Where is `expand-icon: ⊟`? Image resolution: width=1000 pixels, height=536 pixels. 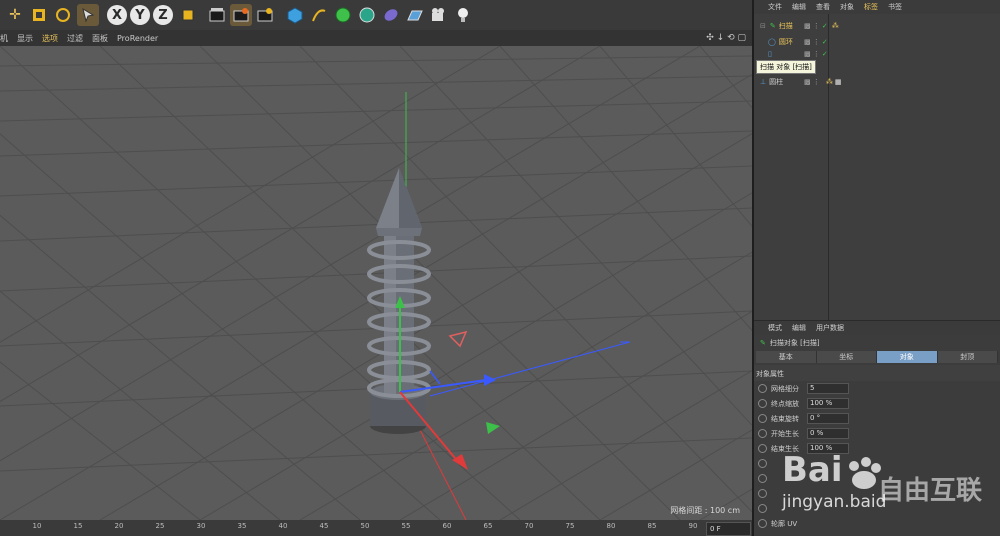 expand-icon: ⊟ is located at coordinates (763, 26).